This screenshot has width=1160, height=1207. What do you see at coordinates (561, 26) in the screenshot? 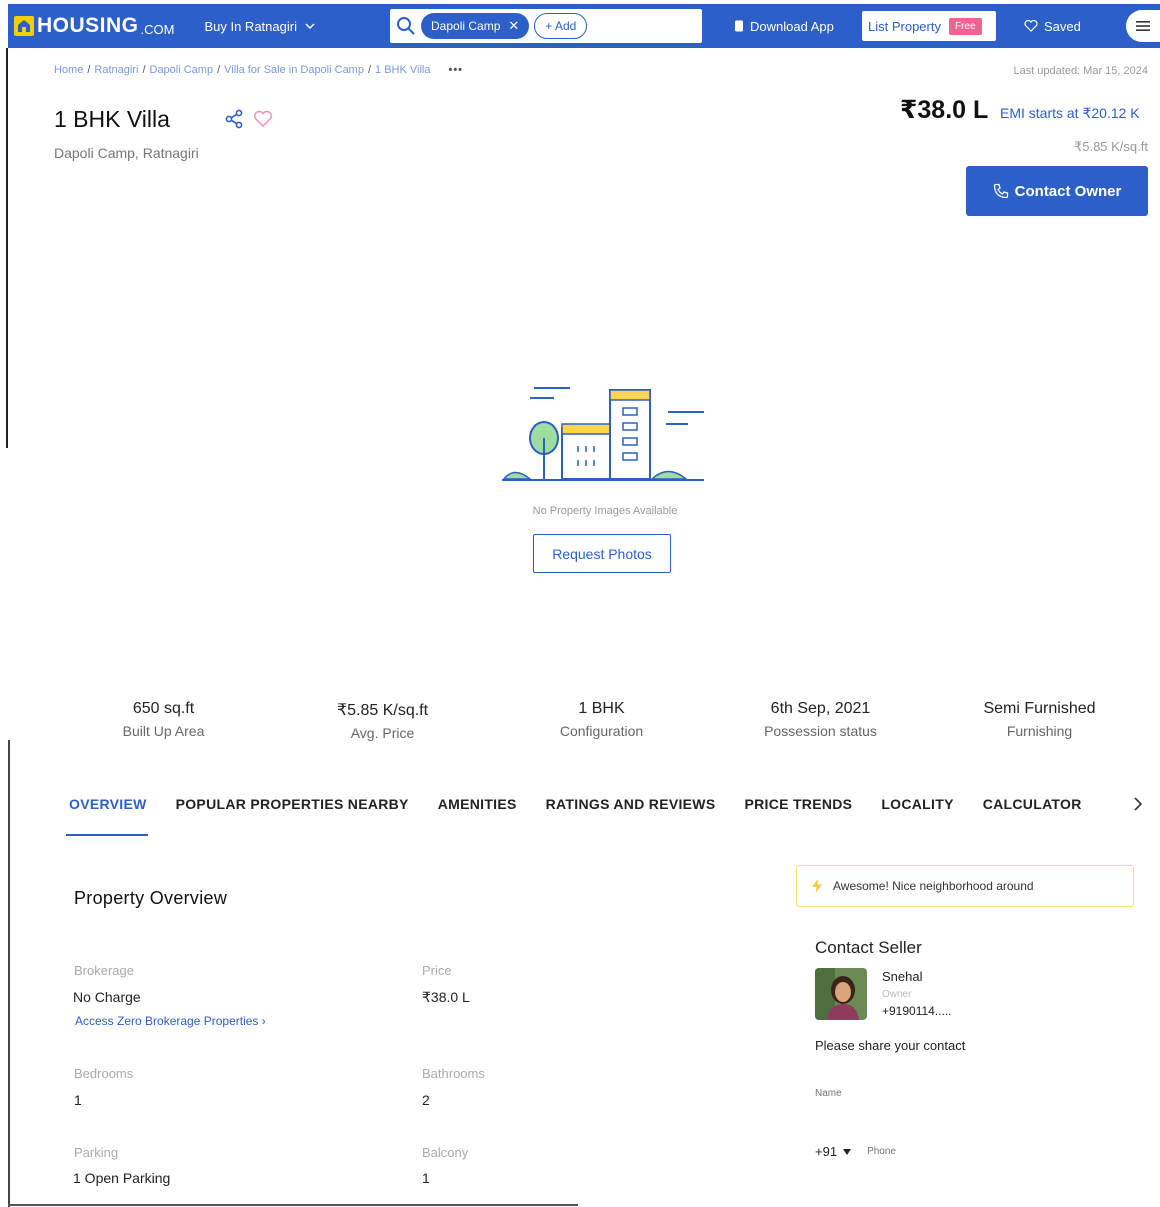
I see `add-locality-button: + Add` at bounding box center [561, 26].